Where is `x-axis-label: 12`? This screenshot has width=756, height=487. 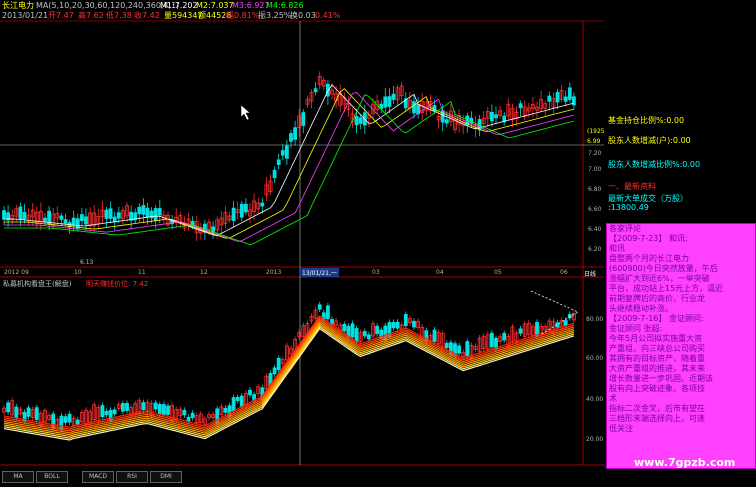 x-axis-label: 12 is located at coordinates (204, 272).